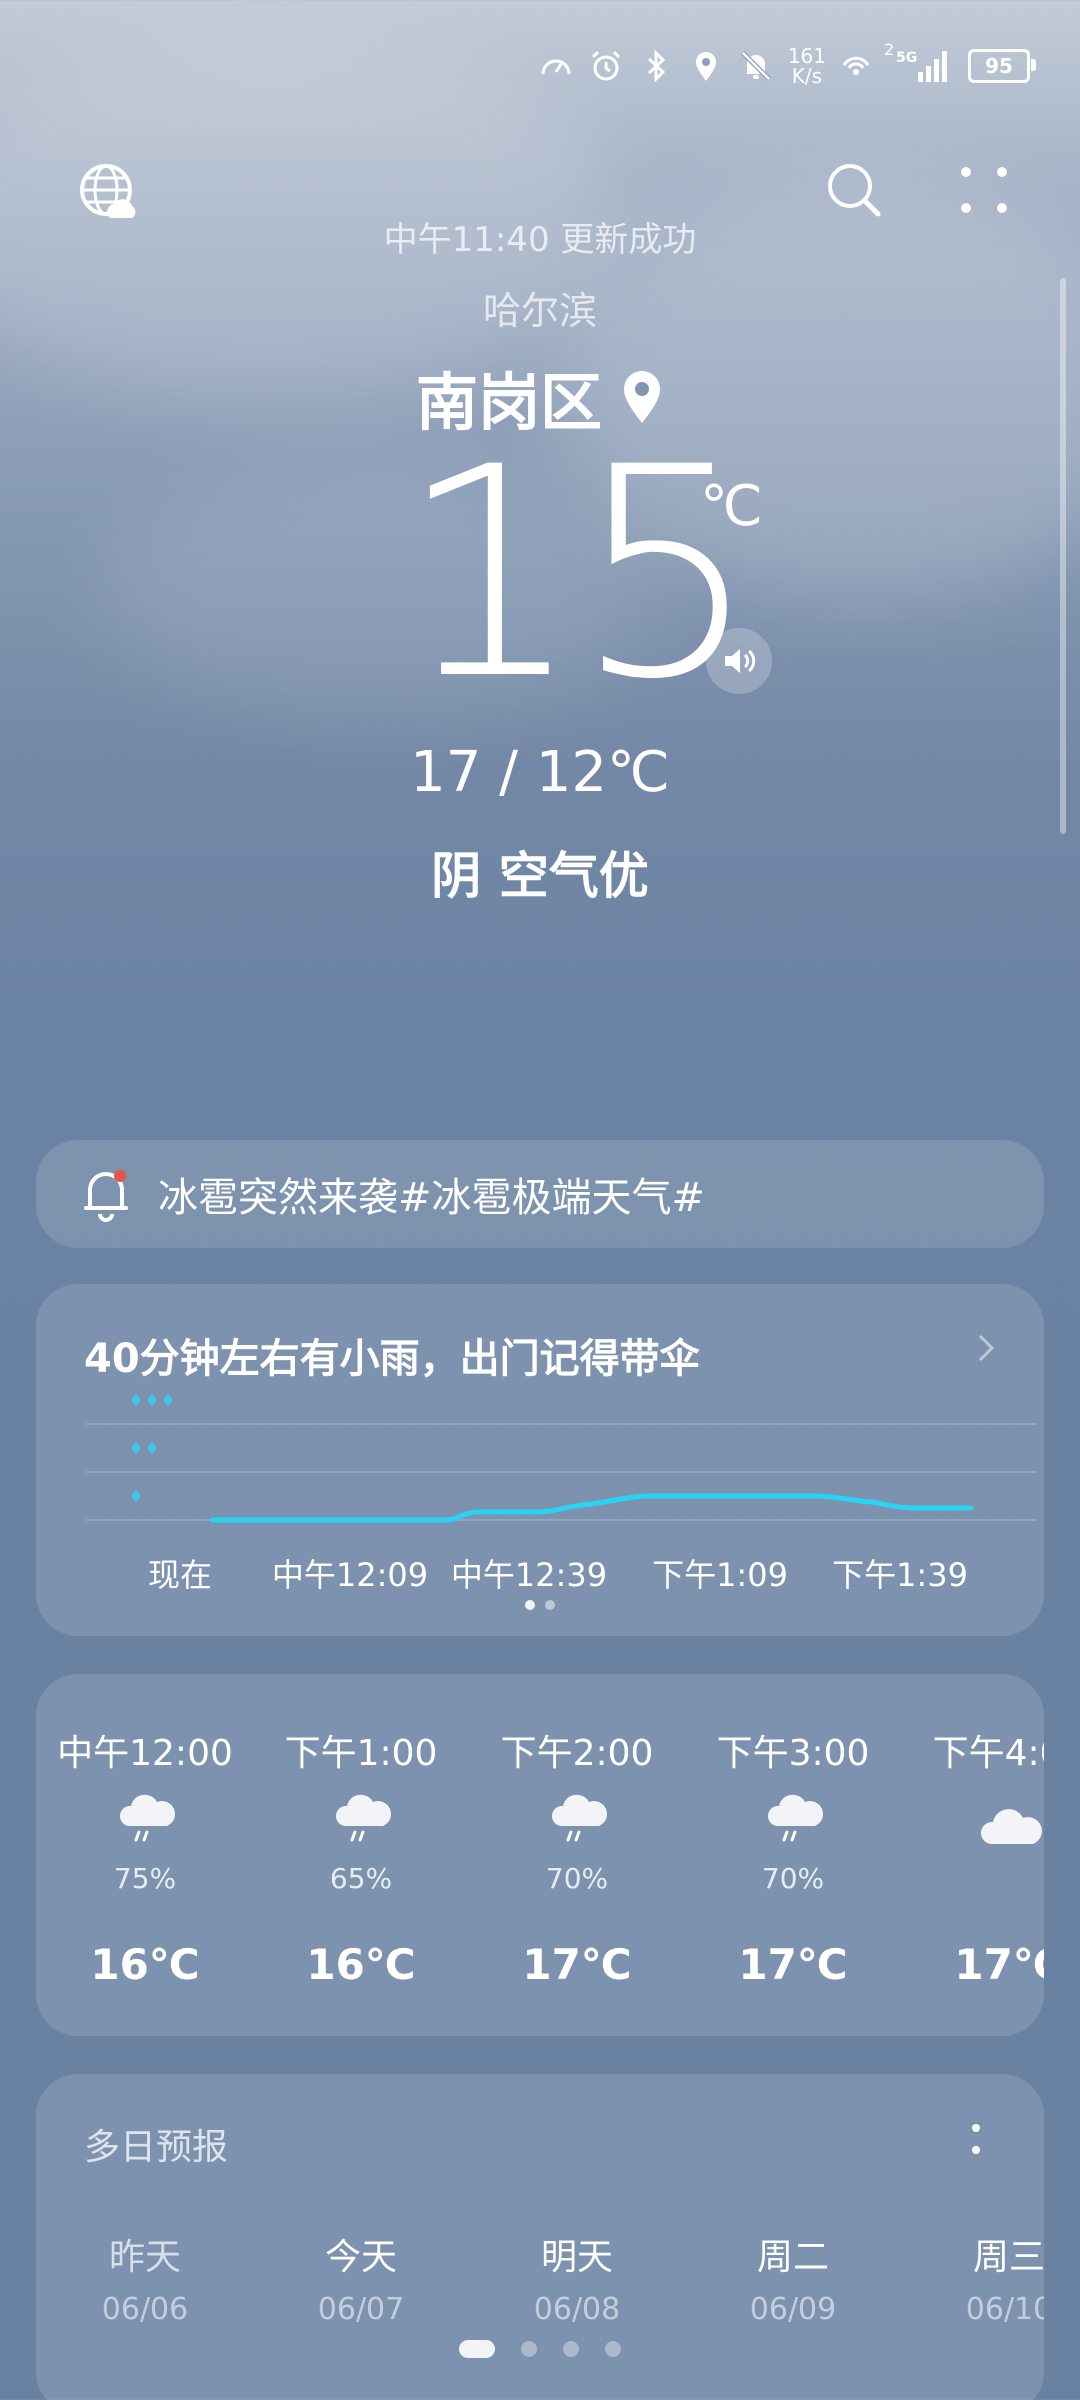  Describe the element at coordinates (577, 2309) in the screenshot. I see `day-date: 06/08` at that location.